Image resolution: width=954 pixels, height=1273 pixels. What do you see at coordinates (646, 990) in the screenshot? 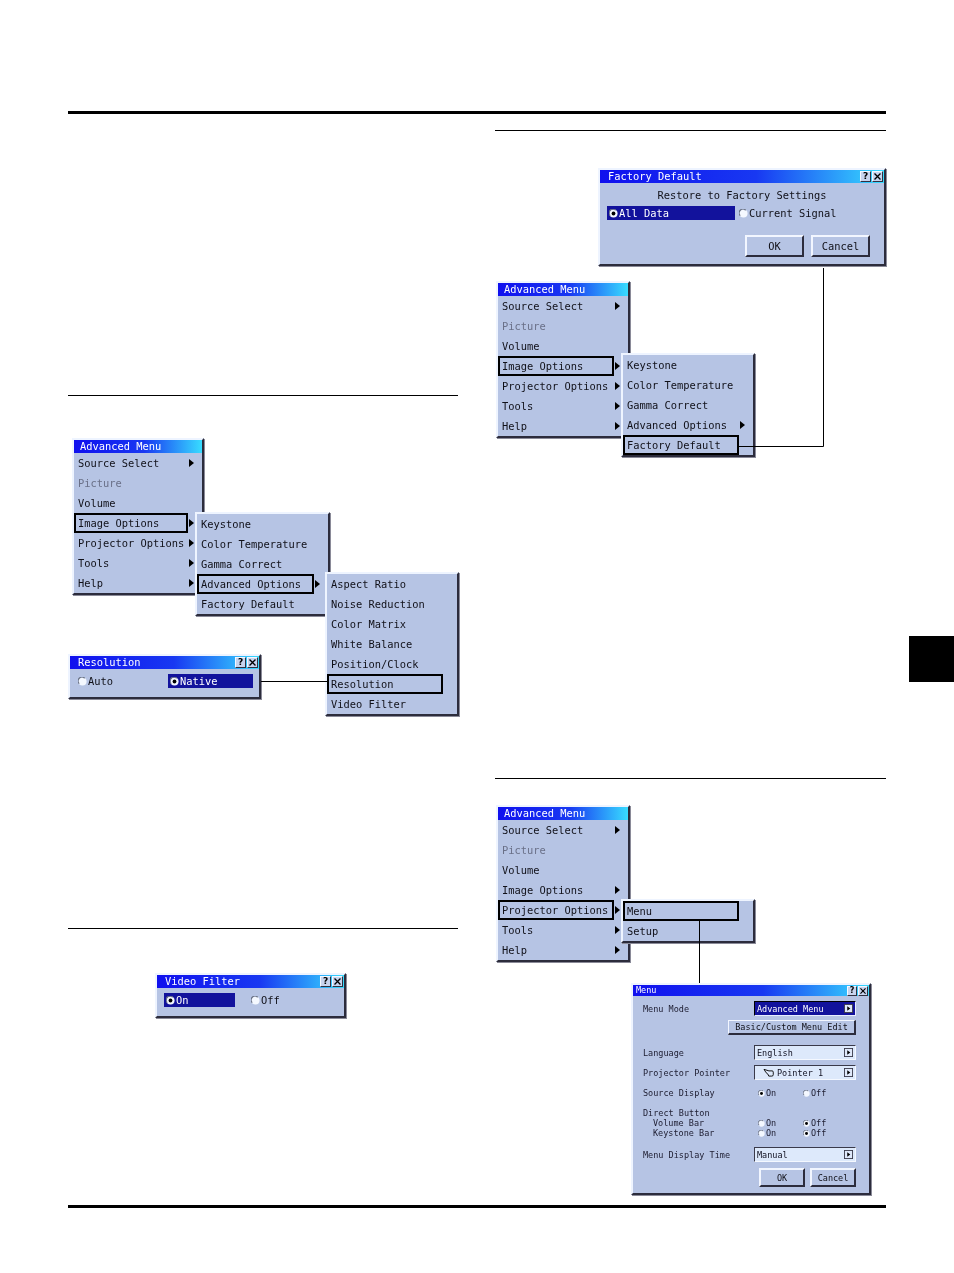
I see `window-title: Menu` at bounding box center [646, 990].